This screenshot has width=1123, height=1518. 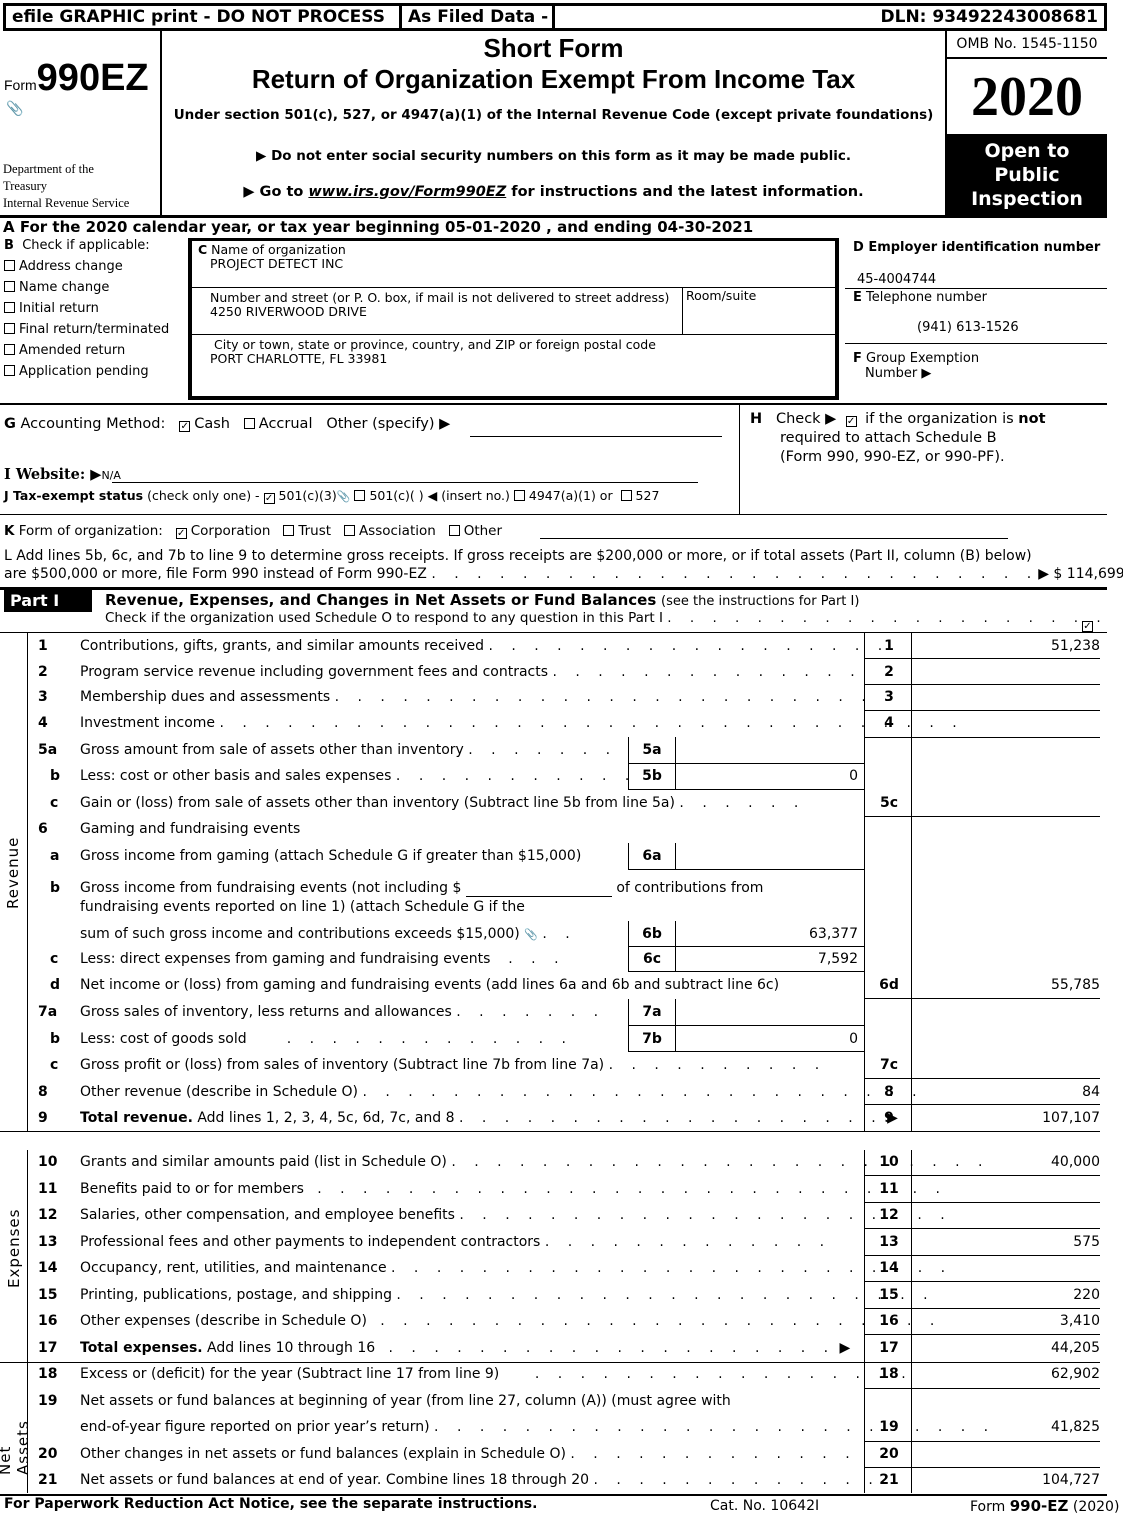 I want to click on line-6c-value: 7,592, so click(x=767, y=959).